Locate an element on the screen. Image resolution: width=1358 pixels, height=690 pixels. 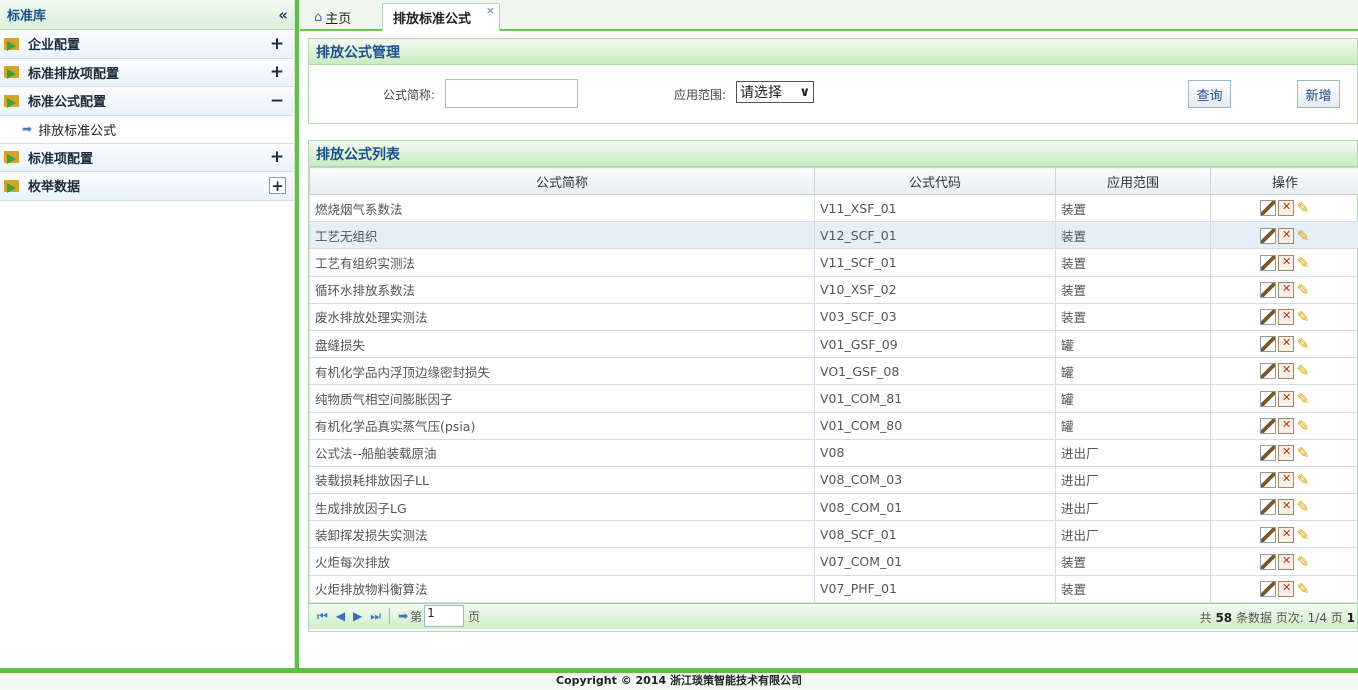
column-header-code: 公式代码 is located at coordinates (935, 181).